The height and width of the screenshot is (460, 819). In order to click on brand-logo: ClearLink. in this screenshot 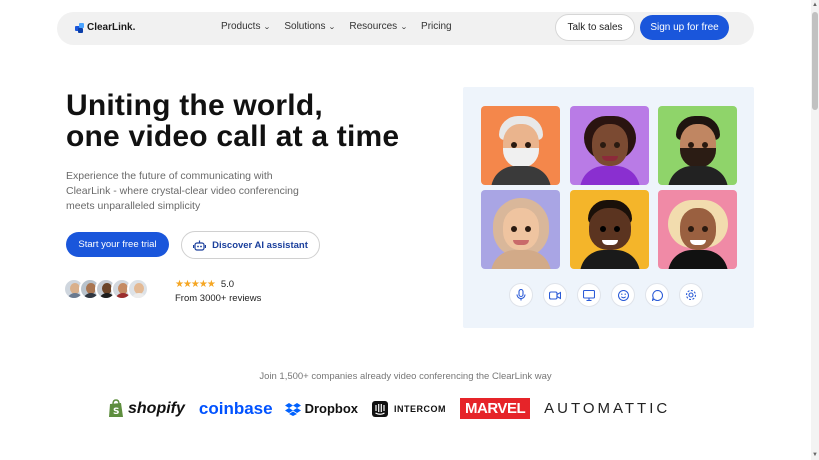, I will do `click(105, 27)`.